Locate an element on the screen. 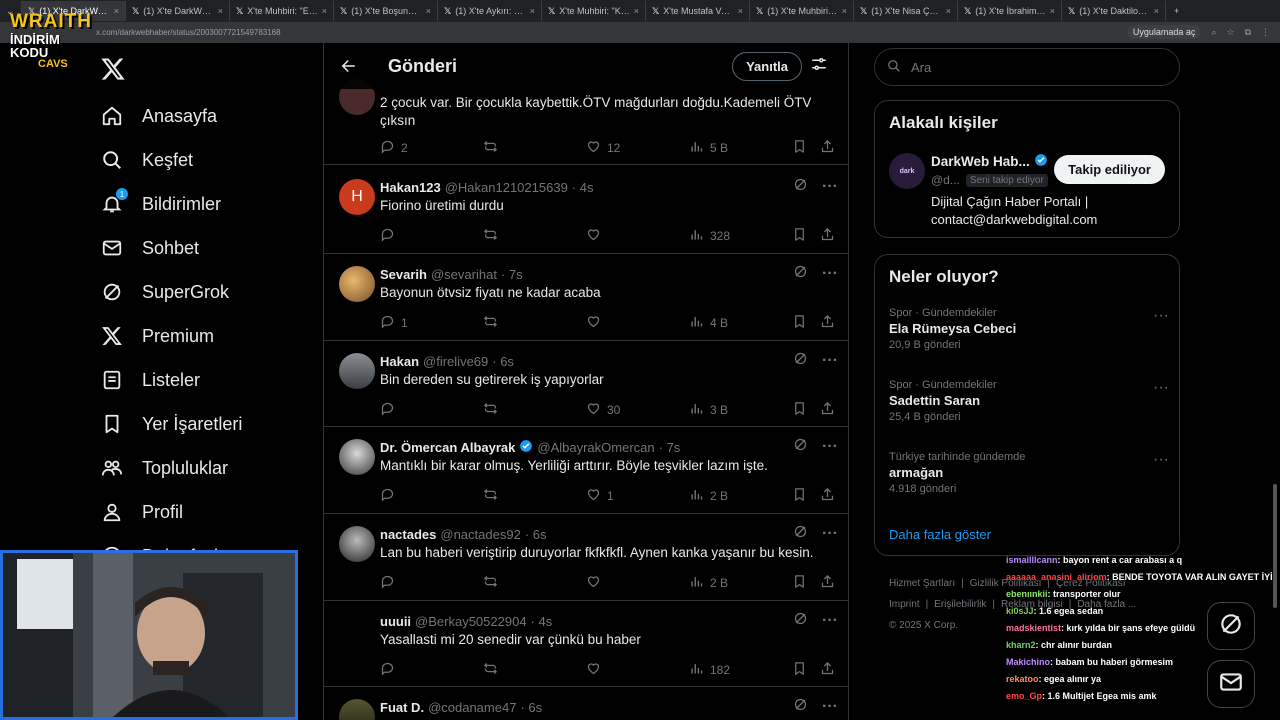  reply-button: Yanıtla is located at coordinates (767, 66).